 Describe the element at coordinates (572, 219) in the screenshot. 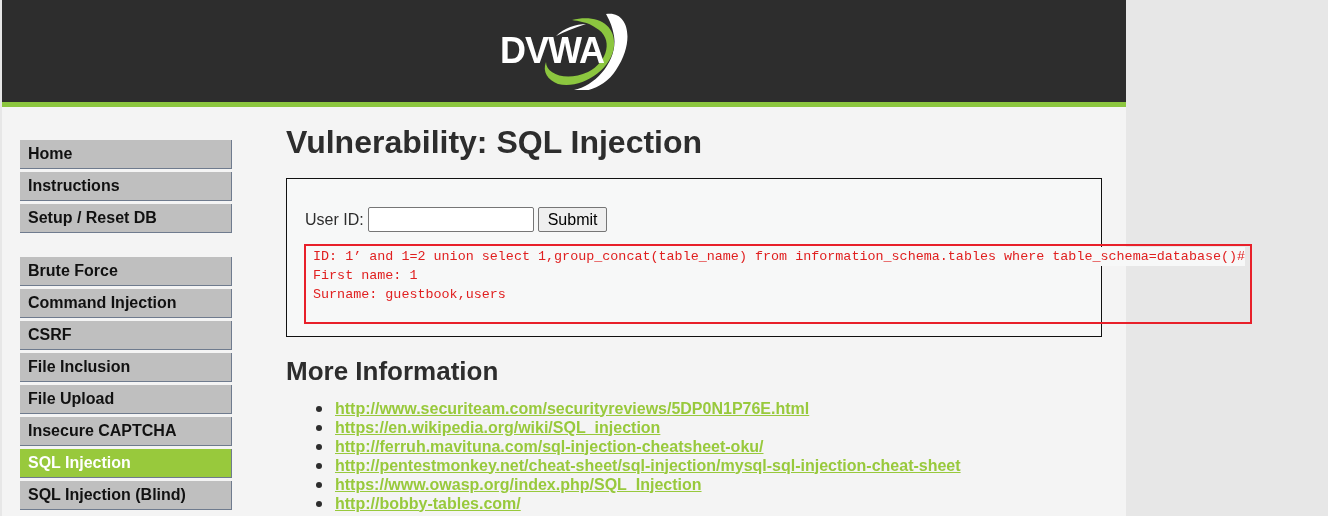

I see `submit-button: Submit` at that location.